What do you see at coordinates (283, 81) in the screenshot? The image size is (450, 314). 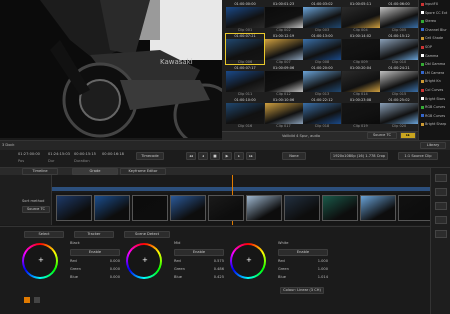 I see `library-thumb: 01:00:09:06 Clip 012` at bounding box center [283, 81].